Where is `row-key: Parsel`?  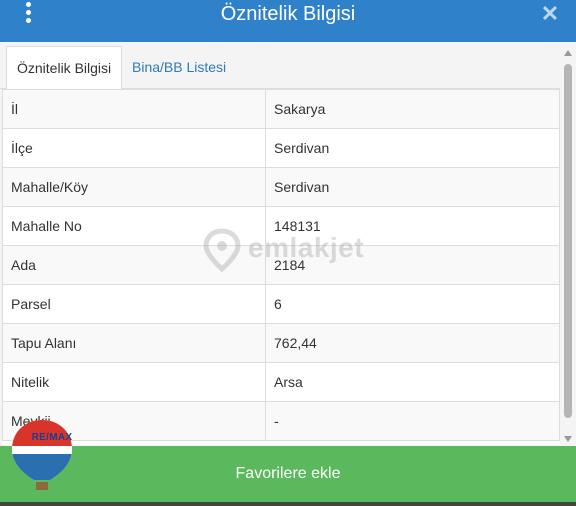 row-key: Parsel is located at coordinates (134, 304).